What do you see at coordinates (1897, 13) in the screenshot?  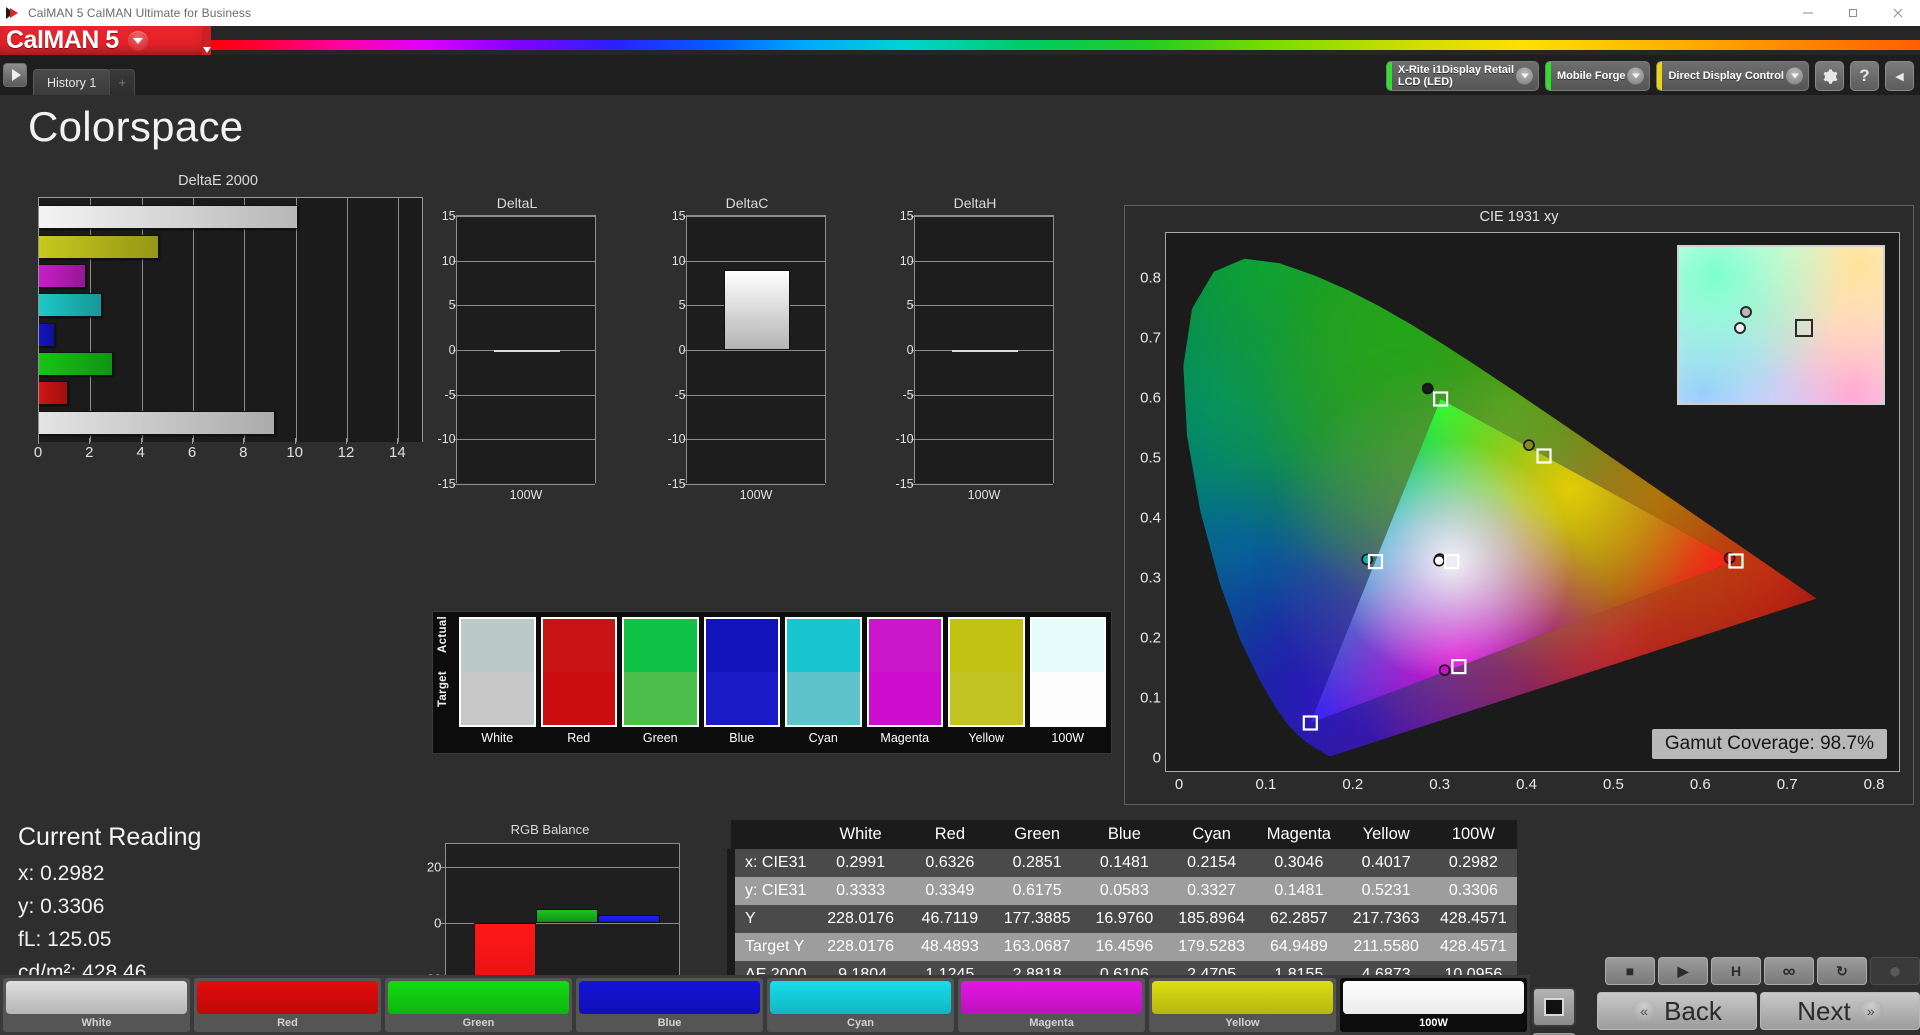 I see `close-icon` at bounding box center [1897, 13].